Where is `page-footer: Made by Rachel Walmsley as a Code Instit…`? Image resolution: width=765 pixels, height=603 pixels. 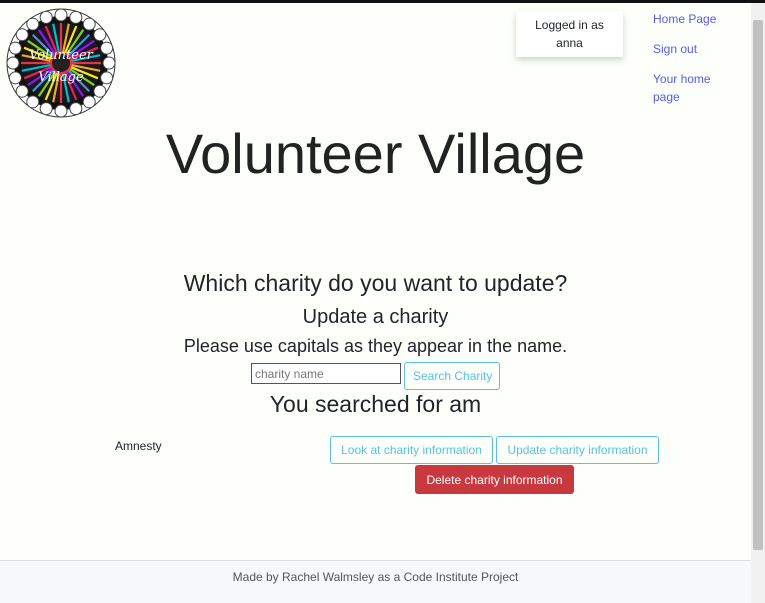 page-footer: Made by Rachel Walmsley as a Code Instit… is located at coordinates (375, 581).